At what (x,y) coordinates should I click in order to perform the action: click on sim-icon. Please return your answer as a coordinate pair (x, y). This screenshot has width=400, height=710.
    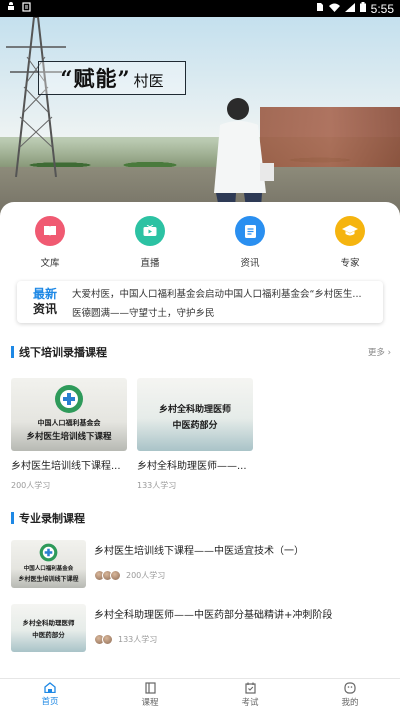
    Looking at the image, I should click on (320, 8).